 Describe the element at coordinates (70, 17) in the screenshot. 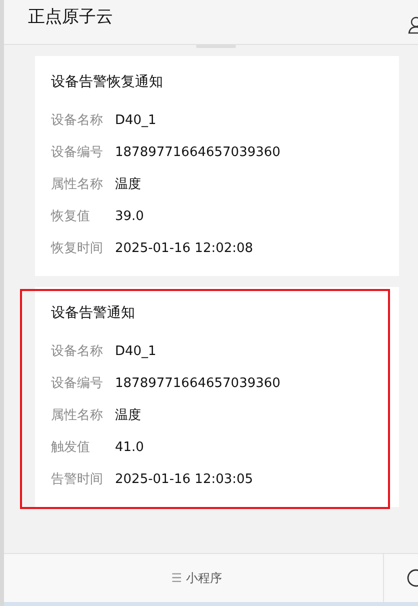

I see `app-title: 正点原子云` at that location.